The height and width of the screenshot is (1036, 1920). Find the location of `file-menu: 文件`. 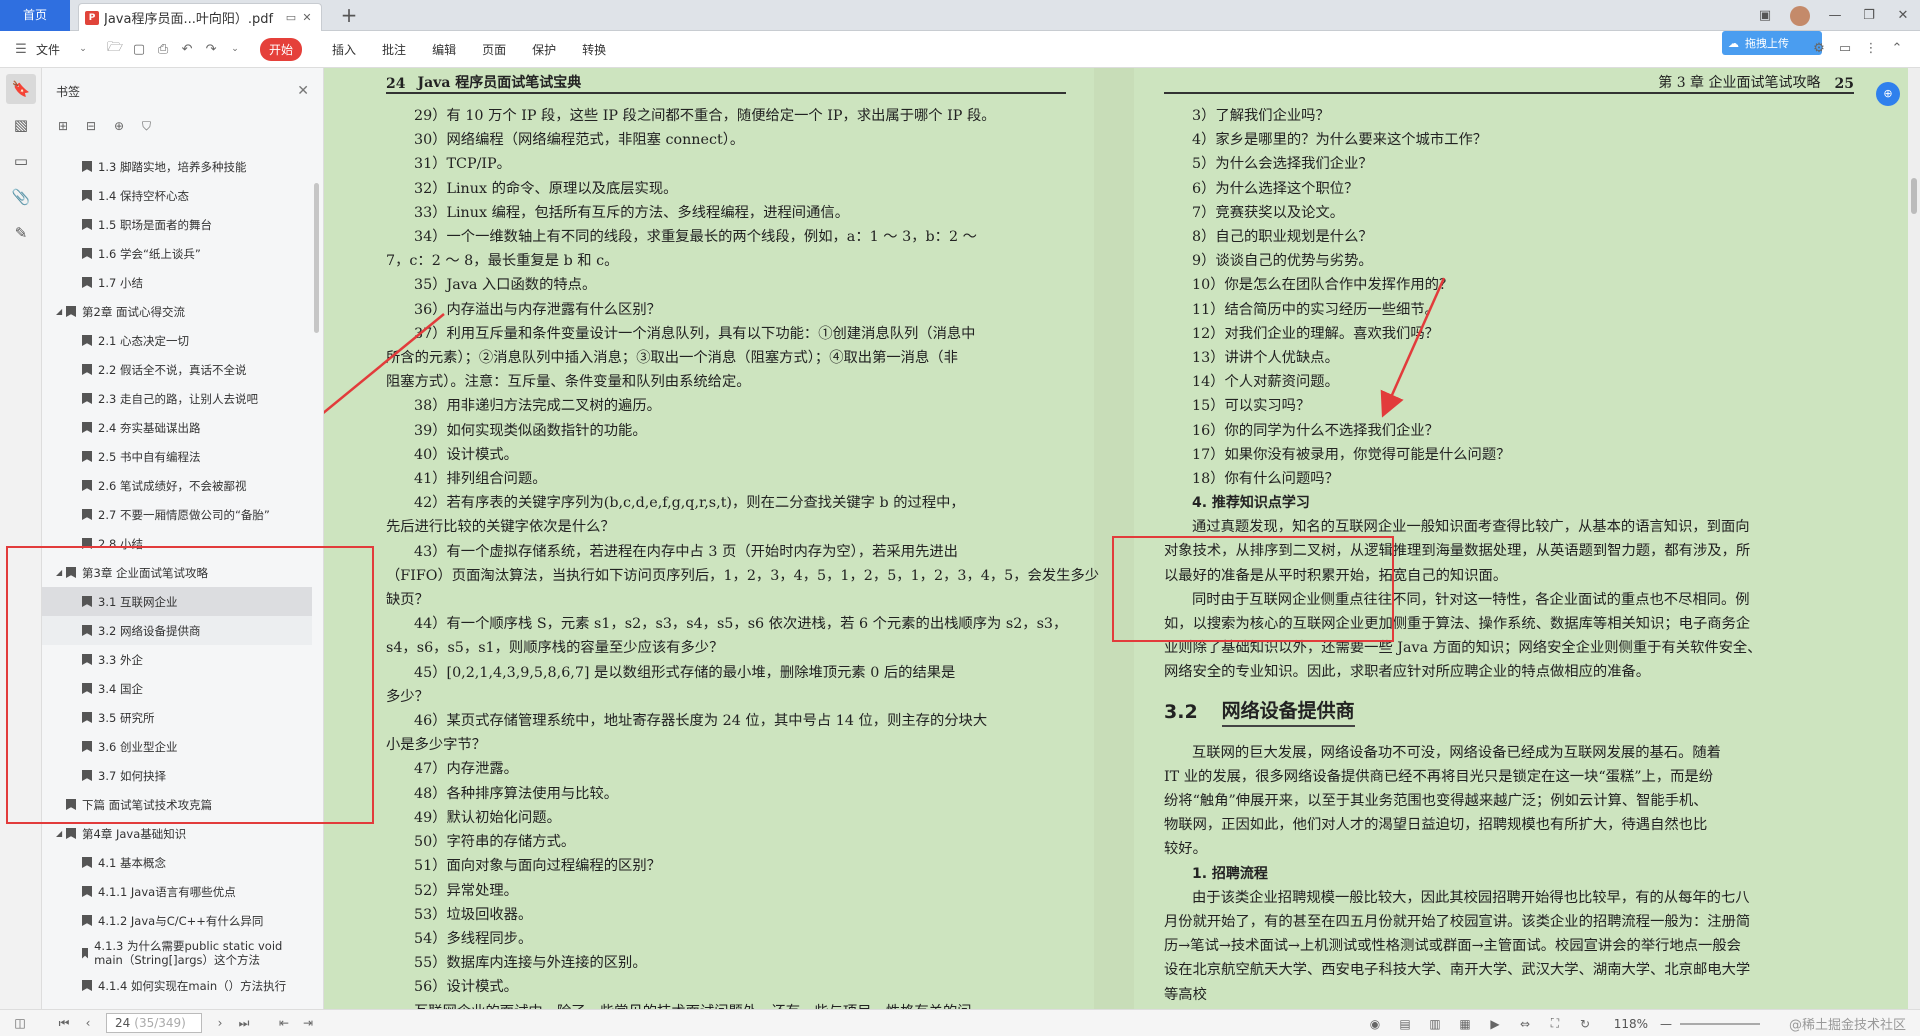

file-menu: 文件 is located at coordinates (48, 49).